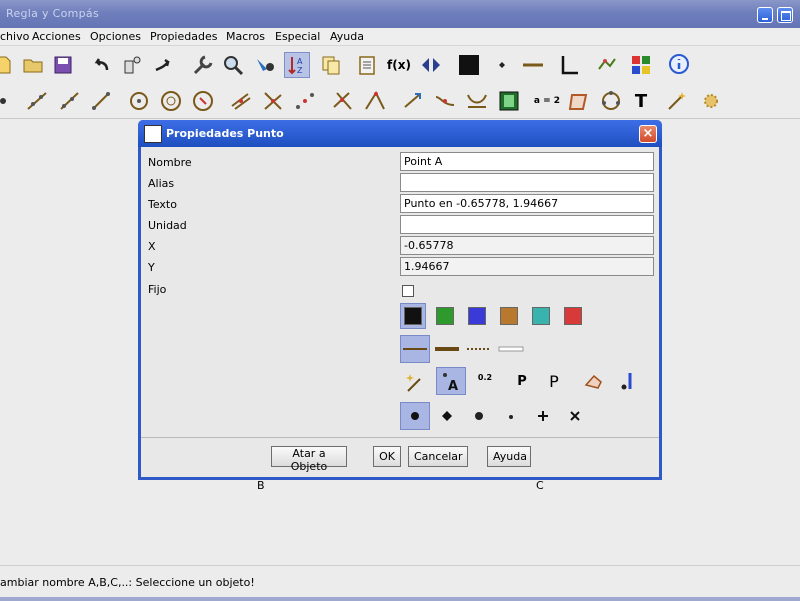  I want to click on ray-tool-icon, so click(69, 101).